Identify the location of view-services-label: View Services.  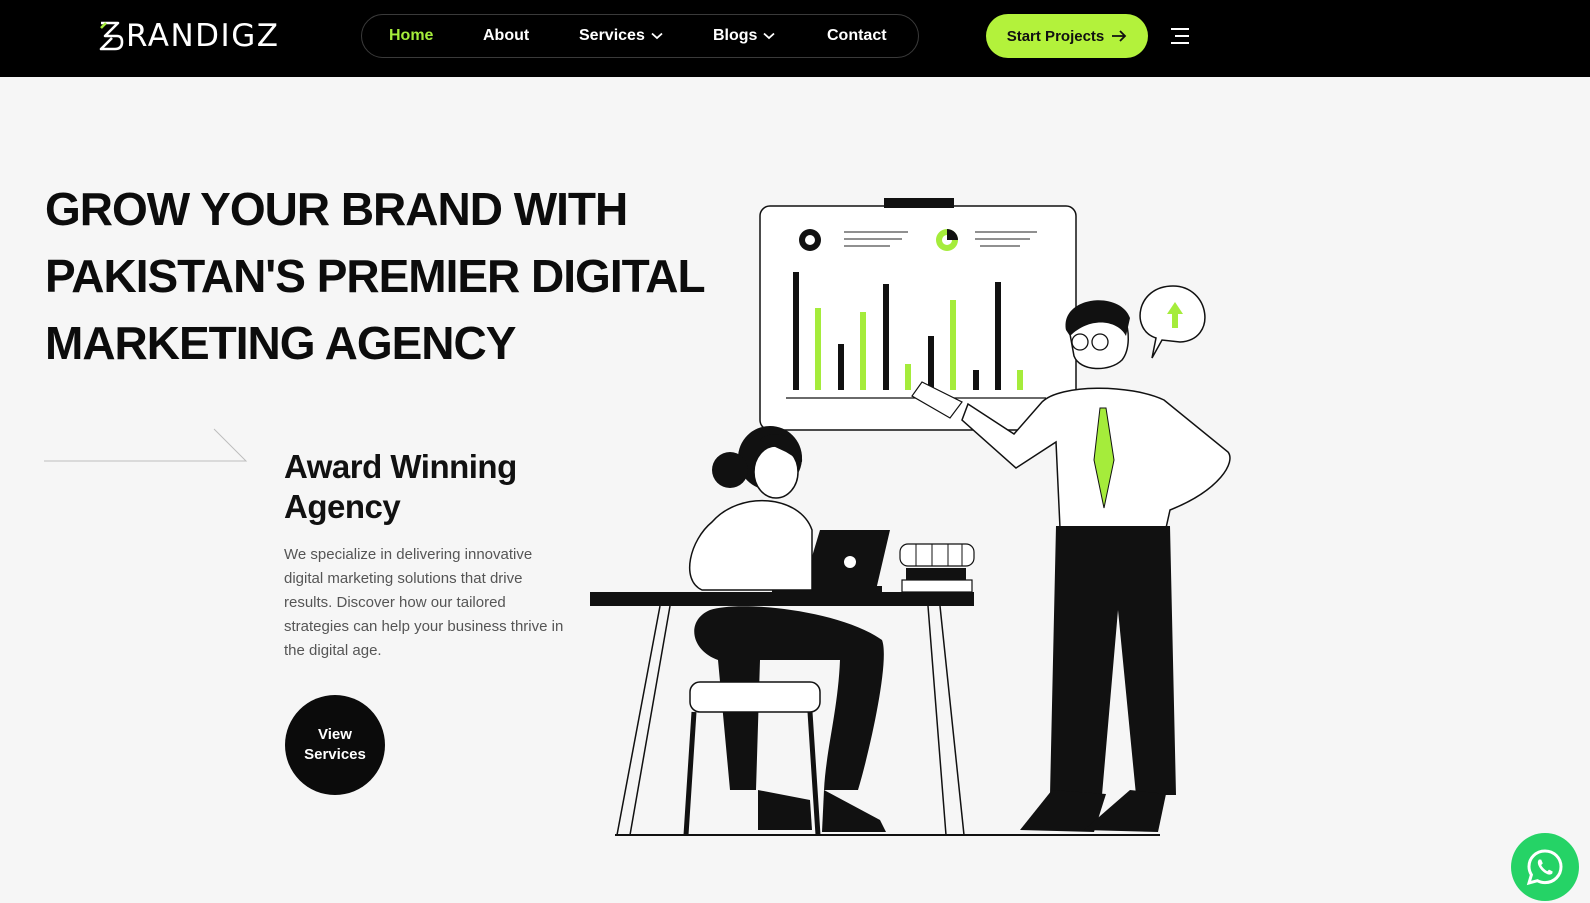
(335, 745).